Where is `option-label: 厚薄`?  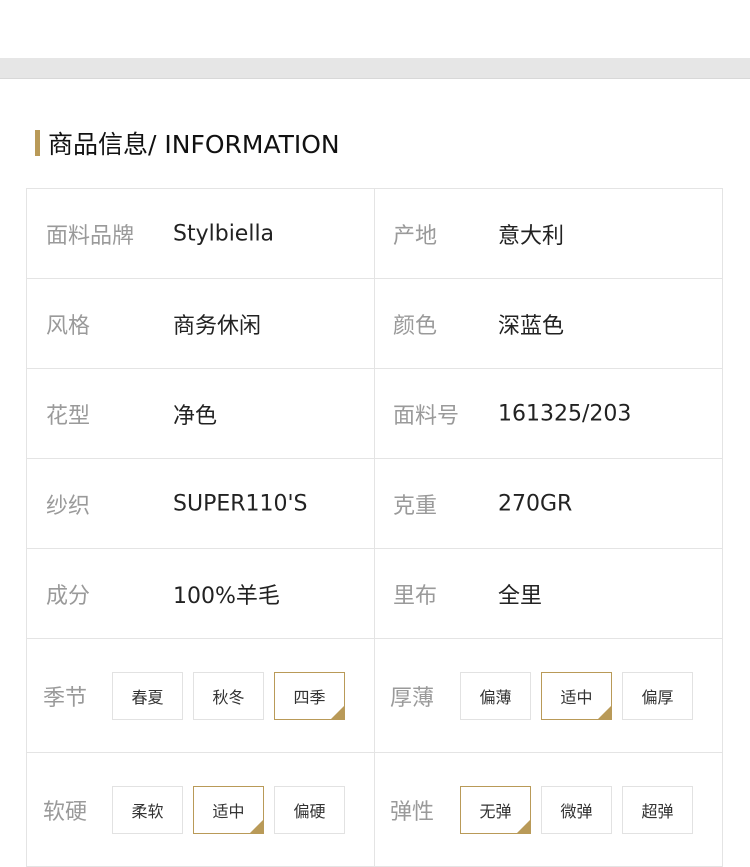
option-label: 厚薄 is located at coordinates (412, 698).